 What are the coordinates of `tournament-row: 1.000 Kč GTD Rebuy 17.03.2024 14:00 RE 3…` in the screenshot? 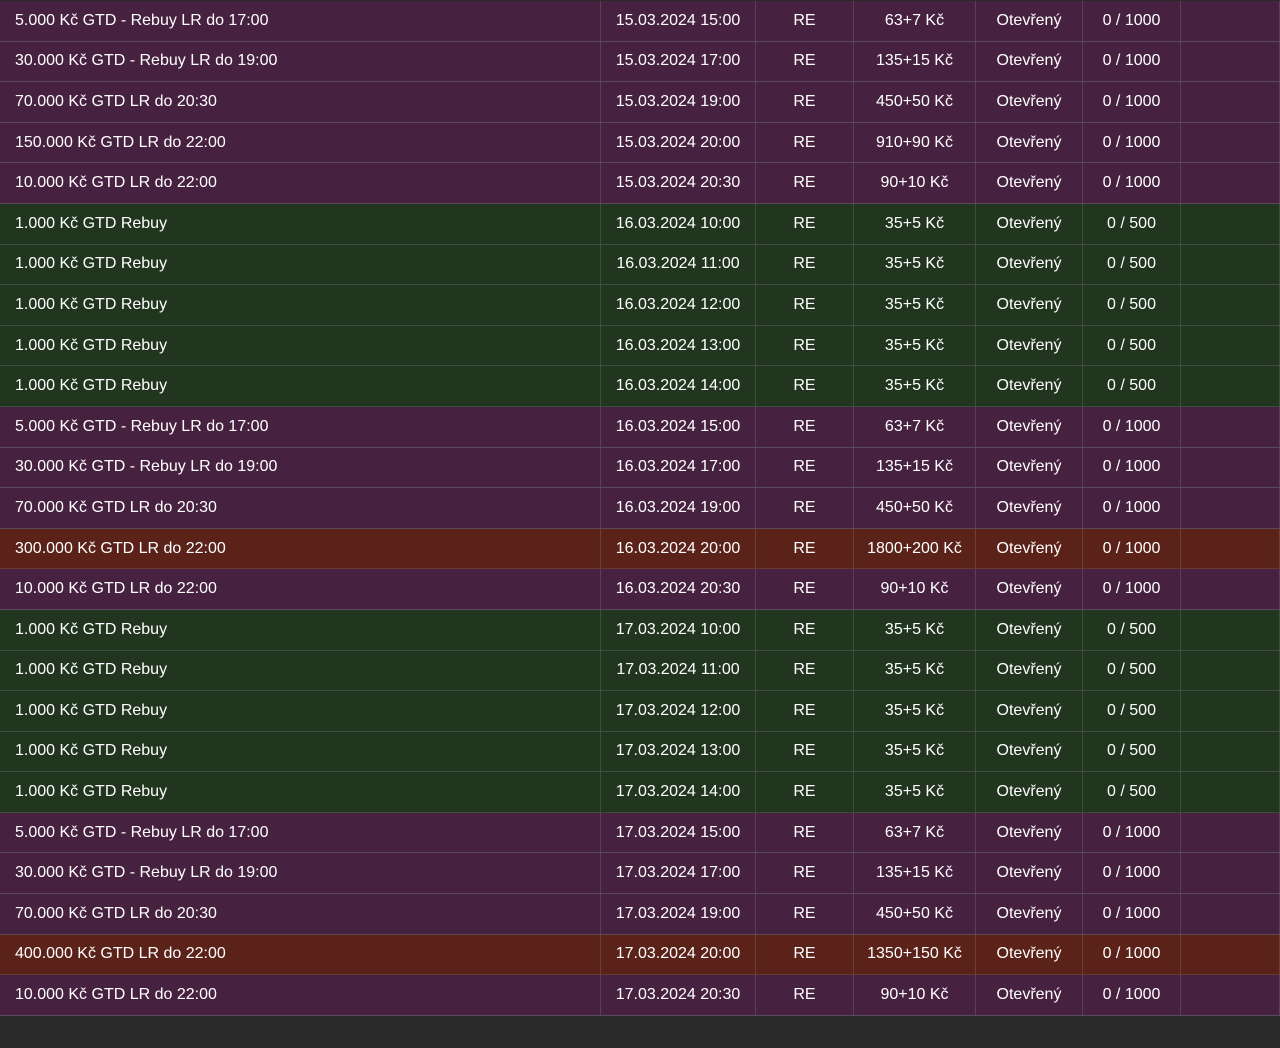 It's located at (640, 792).